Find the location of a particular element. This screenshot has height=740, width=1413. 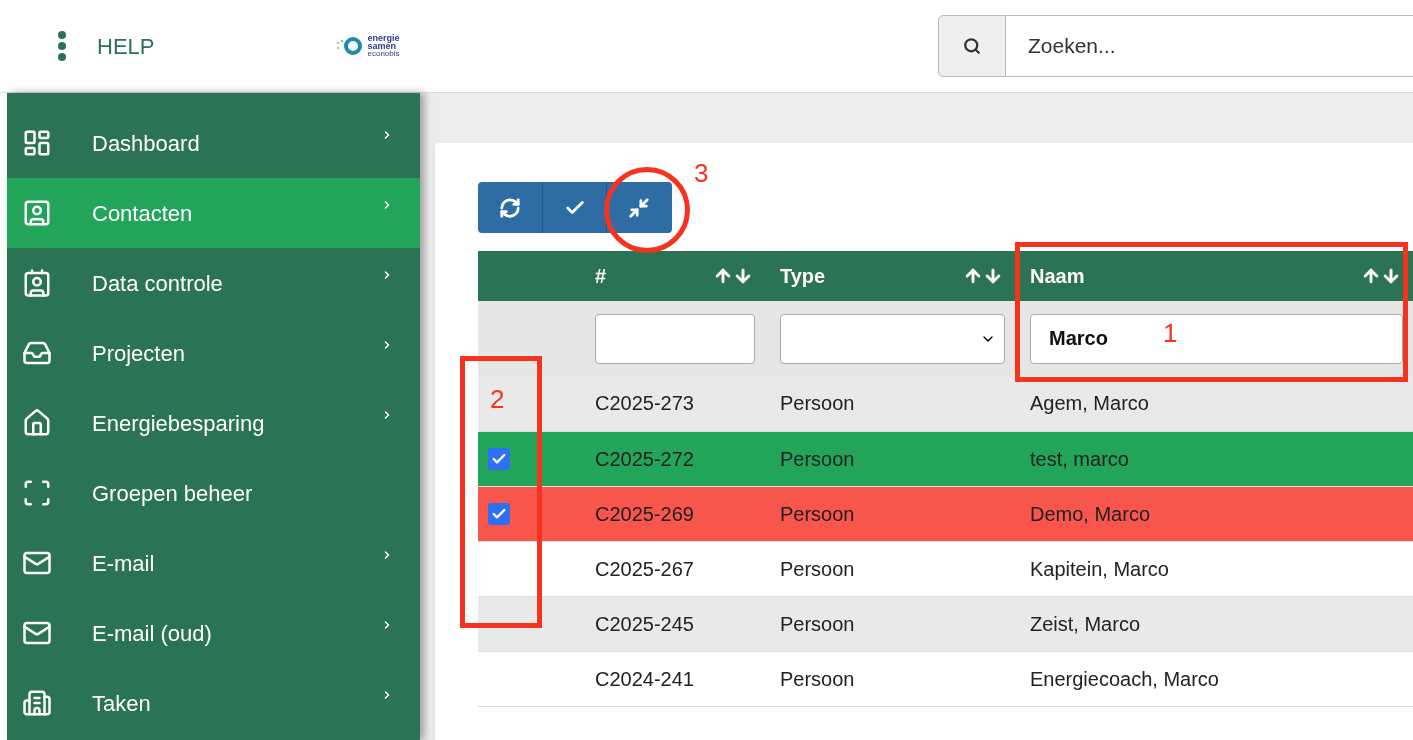

table-row: C2025-272 Persoon test, marco is located at coordinates (945, 458).